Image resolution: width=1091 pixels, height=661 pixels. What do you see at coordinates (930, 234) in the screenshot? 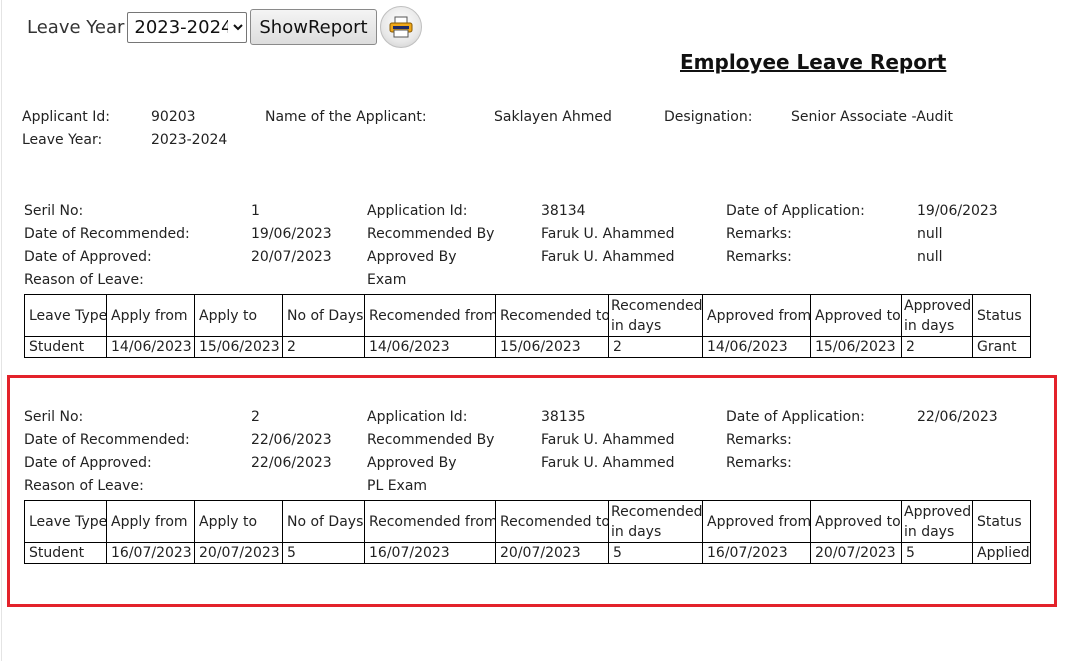
I see `recommended-remarks-value: null` at bounding box center [930, 234].